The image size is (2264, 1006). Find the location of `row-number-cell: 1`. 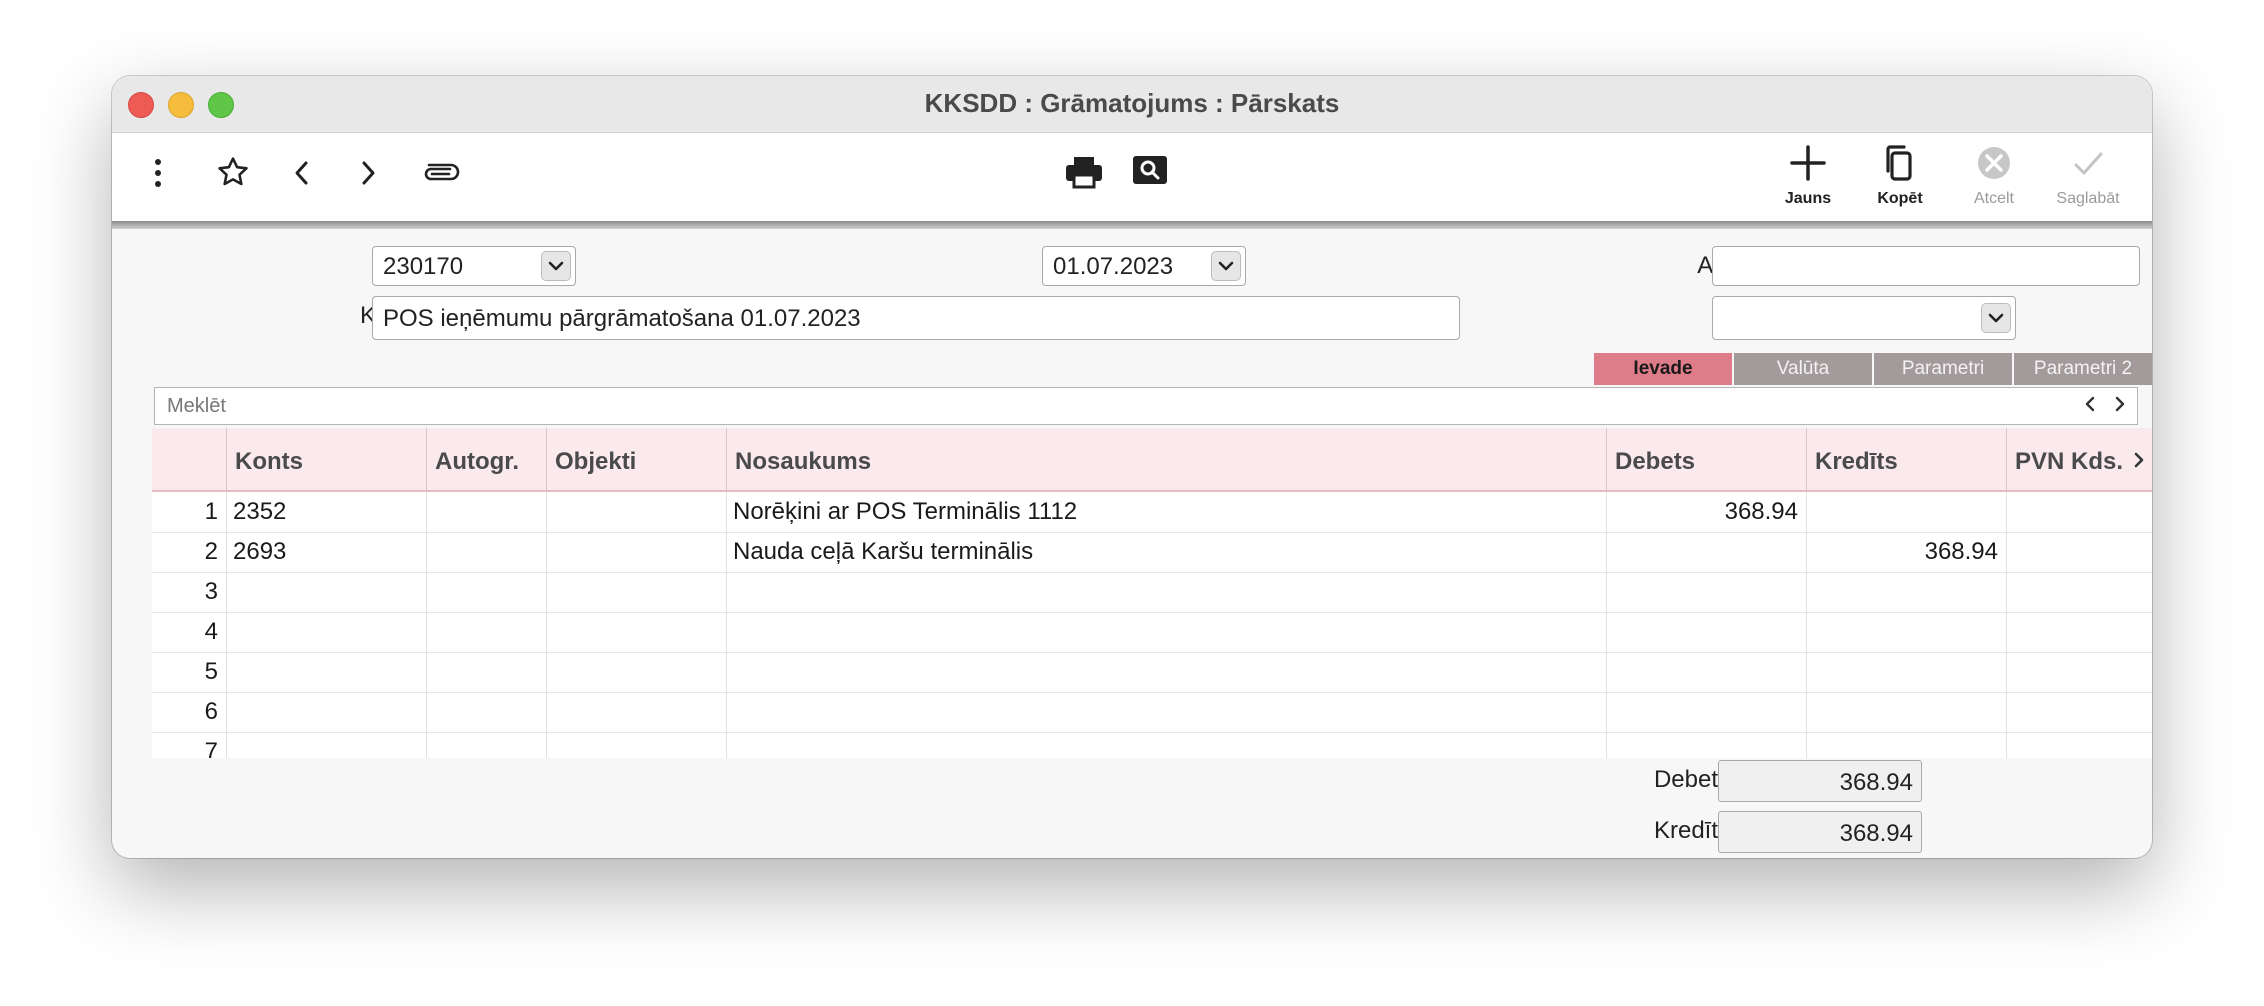

row-number-cell: 1 is located at coordinates (211, 511).